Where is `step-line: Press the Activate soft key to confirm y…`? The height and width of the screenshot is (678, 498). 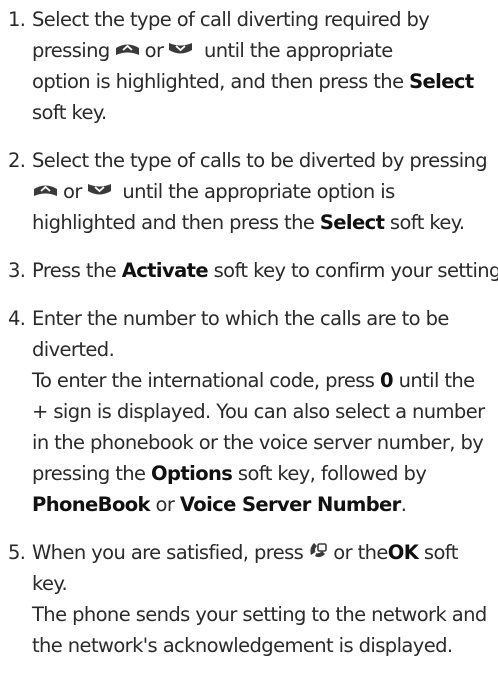
step-line: Press the Activate soft key to confirm y… is located at coordinates (265, 270).